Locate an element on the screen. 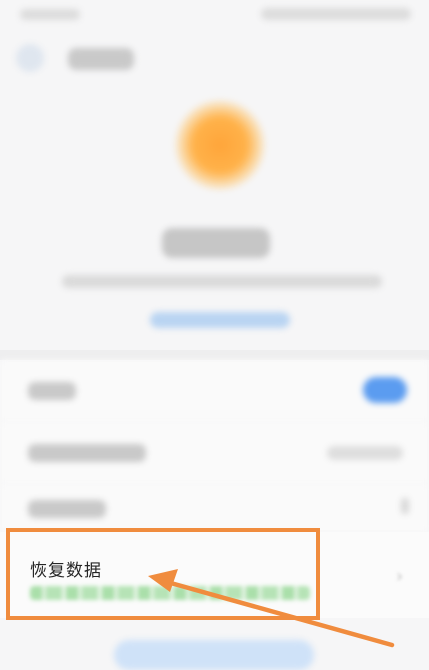  hero-link is located at coordinates (220, 320).